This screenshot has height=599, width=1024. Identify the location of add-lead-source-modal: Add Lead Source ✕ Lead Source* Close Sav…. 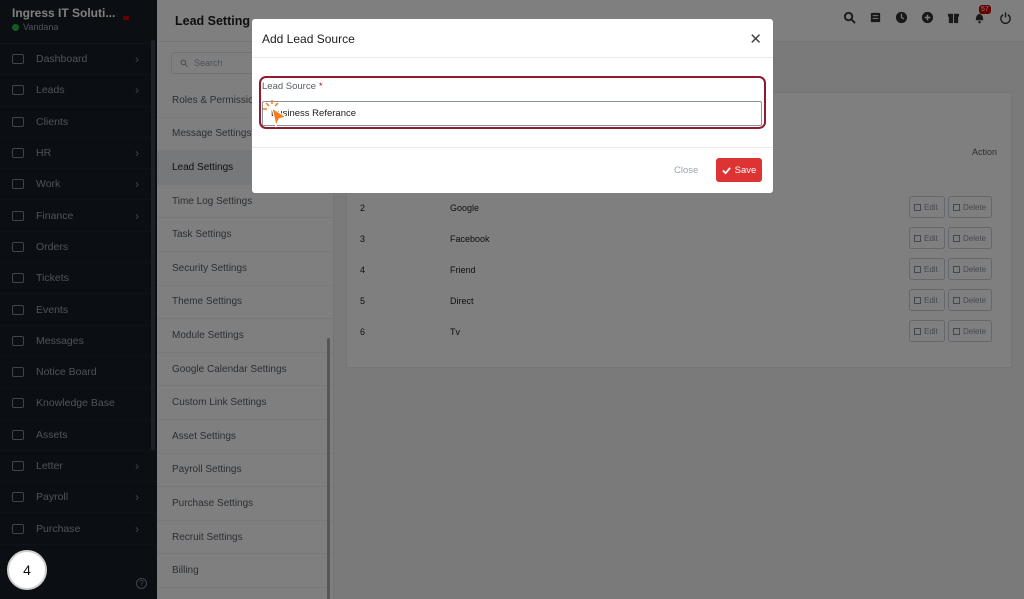
(512, 106).